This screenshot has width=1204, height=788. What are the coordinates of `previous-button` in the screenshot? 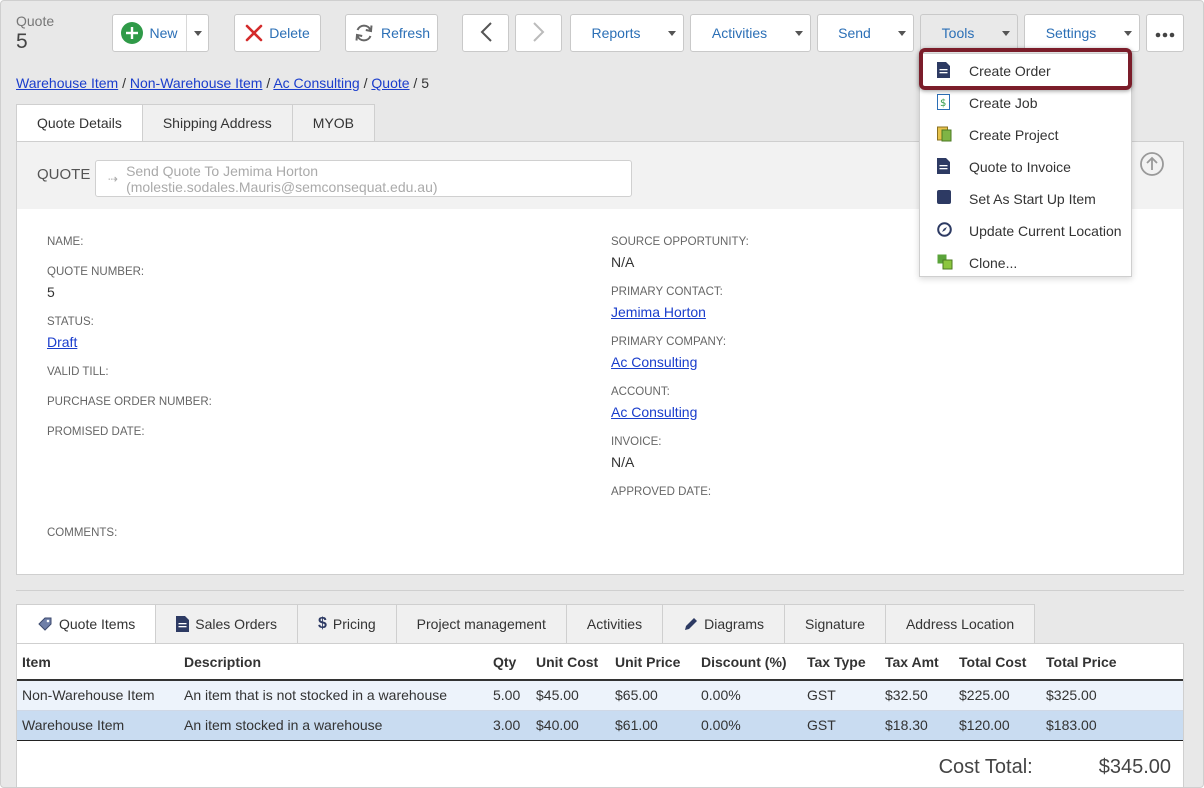 It's located at (485, 33).